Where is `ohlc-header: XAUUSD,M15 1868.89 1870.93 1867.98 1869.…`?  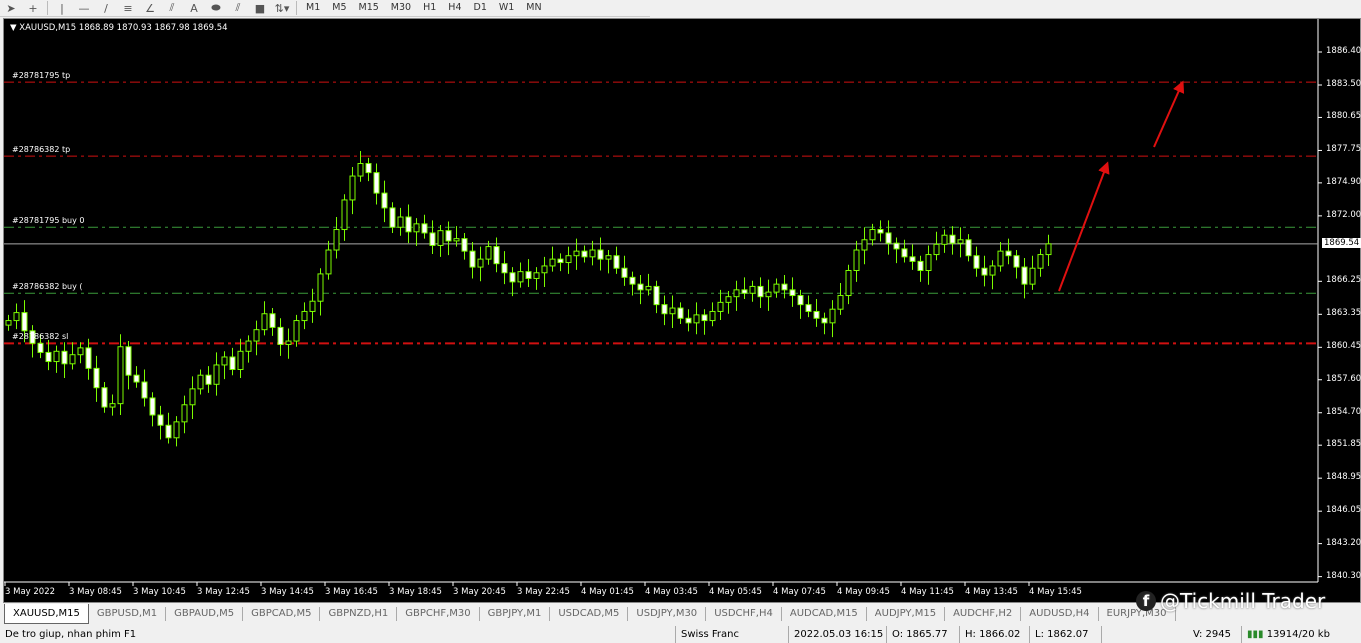
ohlc-header: XAUUSD,M15 1868.89 1870.93 1867.98 1869.… is located at coordinates (123, 28).